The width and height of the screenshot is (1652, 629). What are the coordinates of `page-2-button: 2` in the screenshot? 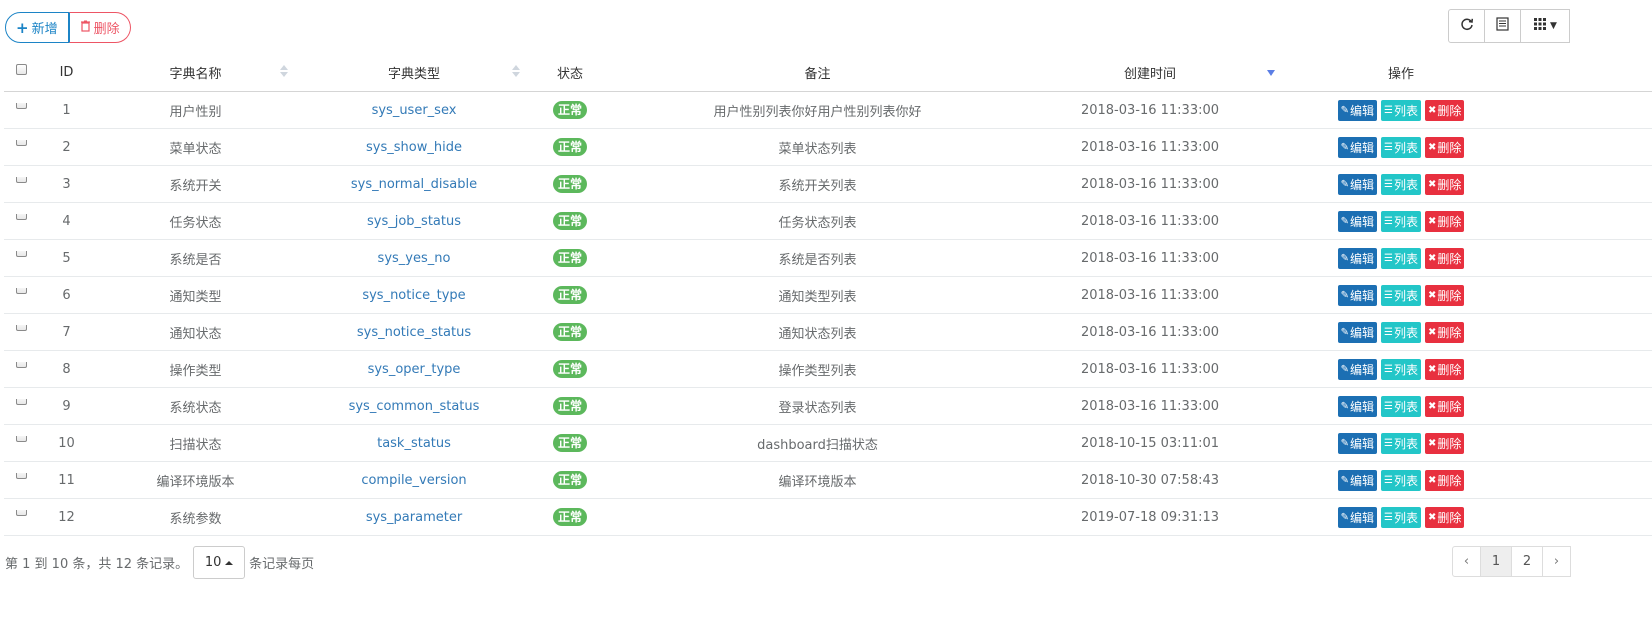 It's located at (1527, 561).